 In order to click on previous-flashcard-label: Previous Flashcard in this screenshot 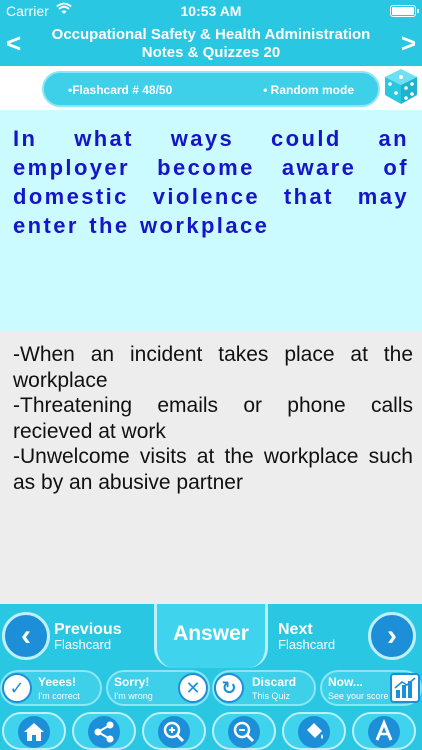, I will do `click(88, 637)`.